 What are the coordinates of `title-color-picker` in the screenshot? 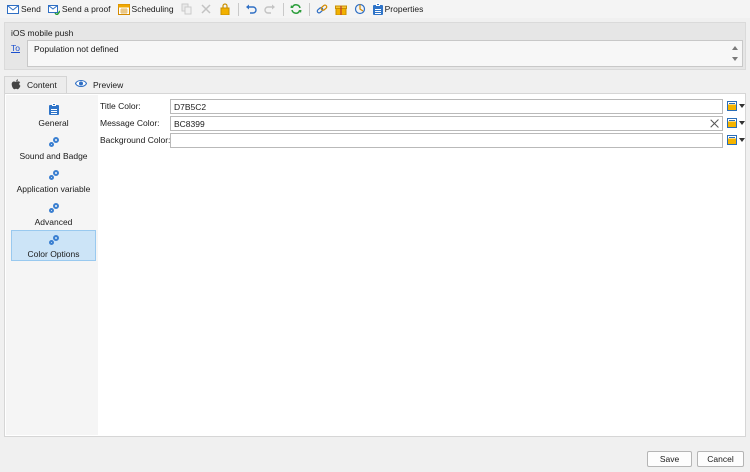 It's located at (737, 106).